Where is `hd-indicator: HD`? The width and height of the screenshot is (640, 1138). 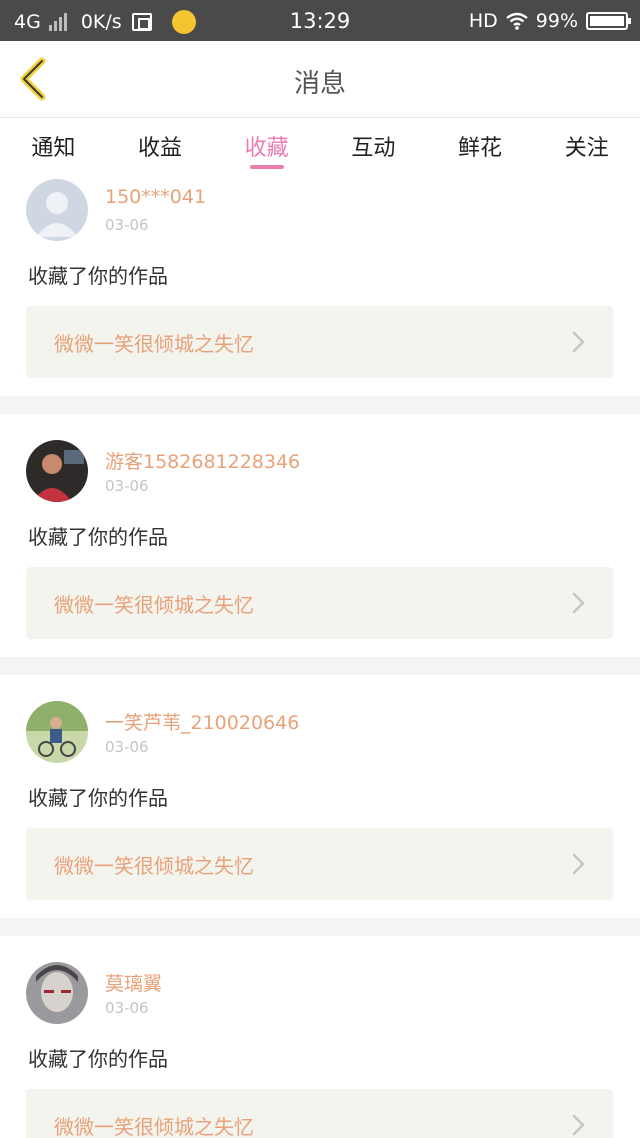 hd-indicator: HD is located at coordinates (483, 21).